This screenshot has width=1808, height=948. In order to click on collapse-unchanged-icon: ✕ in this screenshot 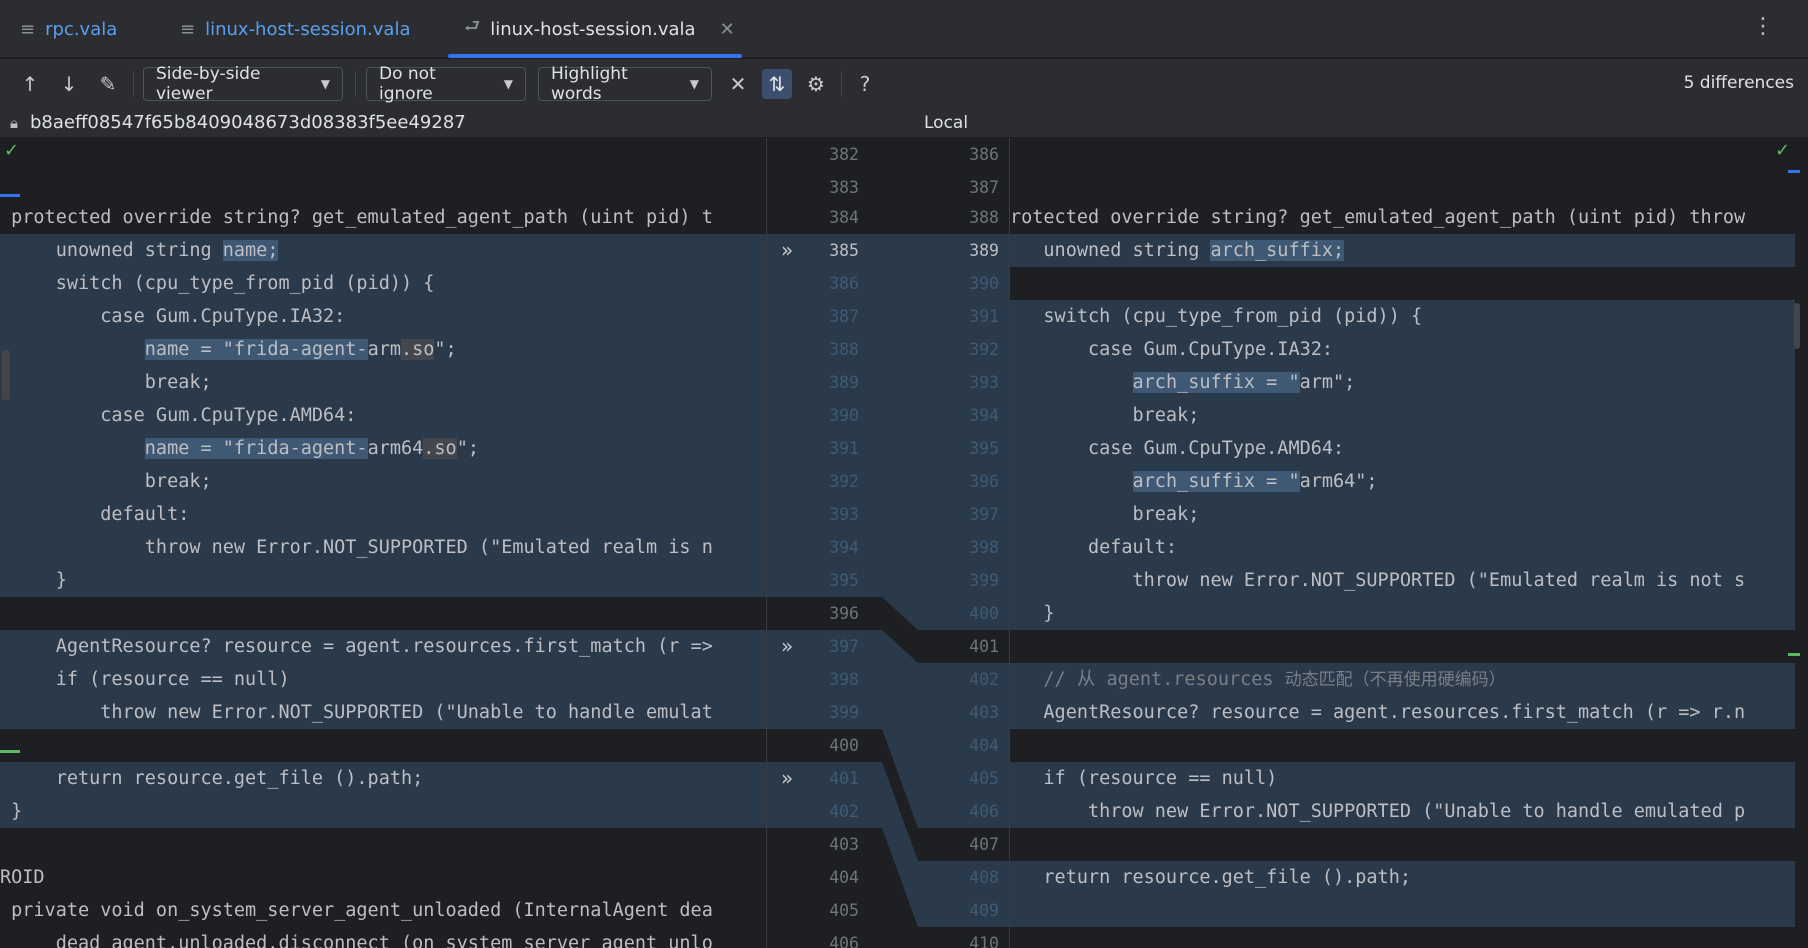, I will do `click(738, 84)`.